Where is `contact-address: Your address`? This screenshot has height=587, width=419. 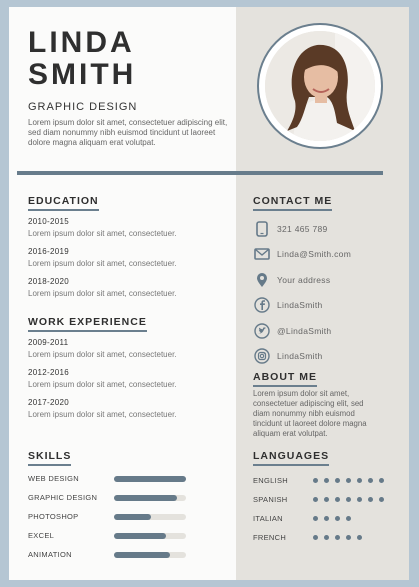 contact-address: Your address is located at coordinates (328, 280).